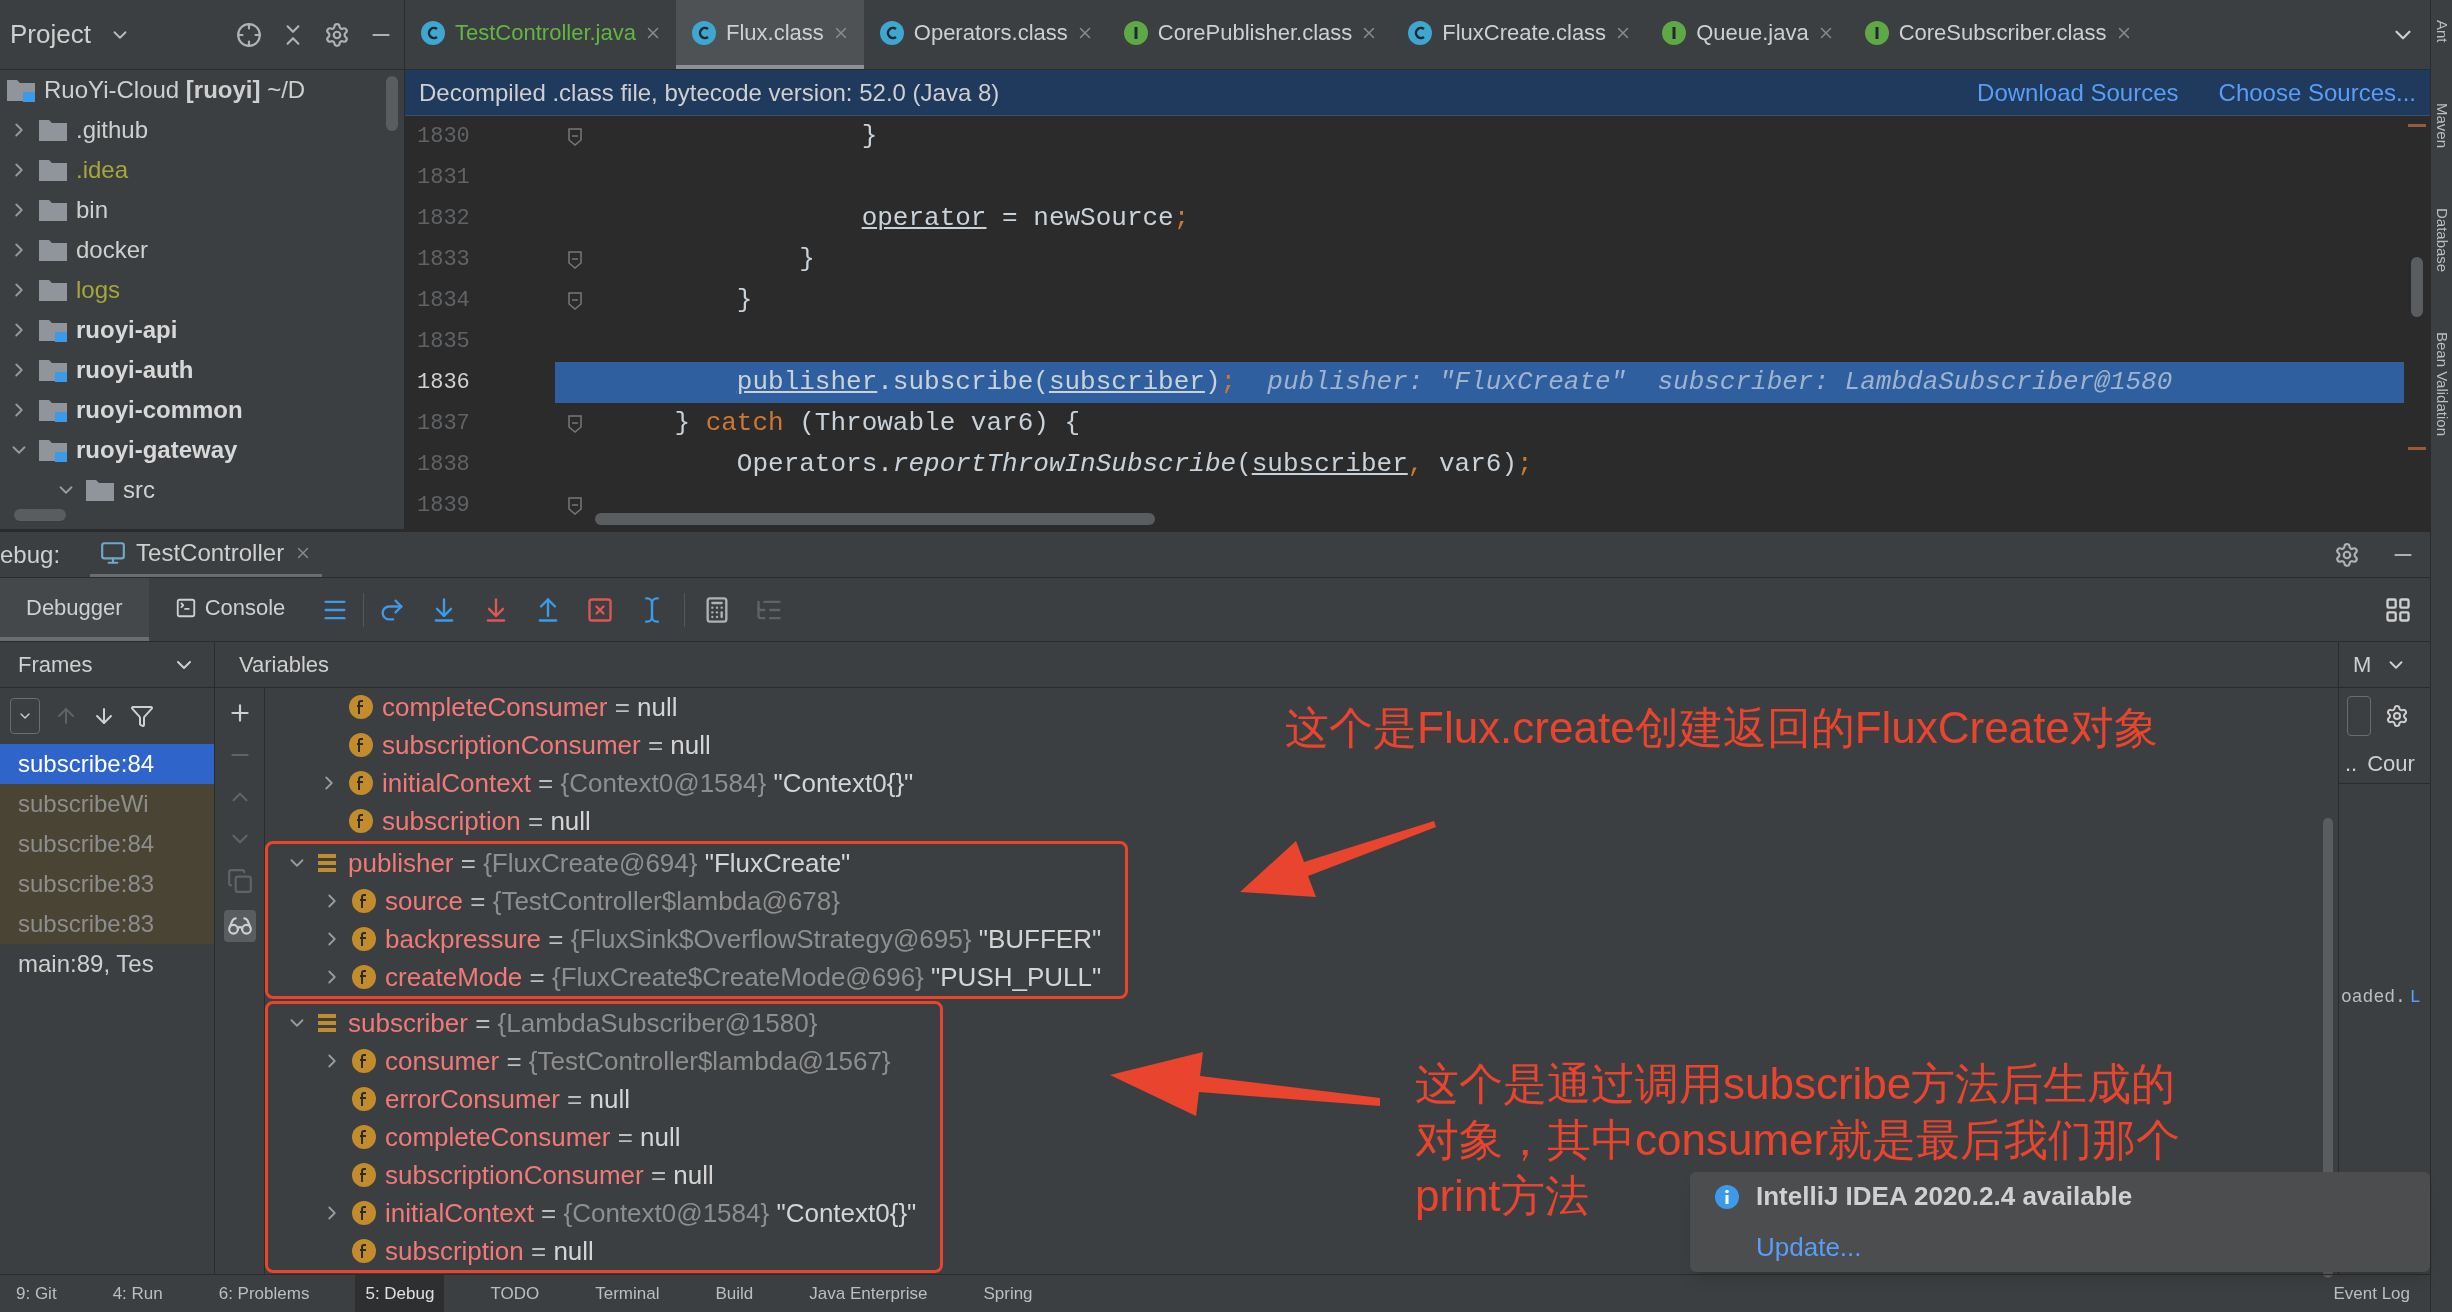  I want to click on tree-item: ruoyi-api, so click(127, 330).